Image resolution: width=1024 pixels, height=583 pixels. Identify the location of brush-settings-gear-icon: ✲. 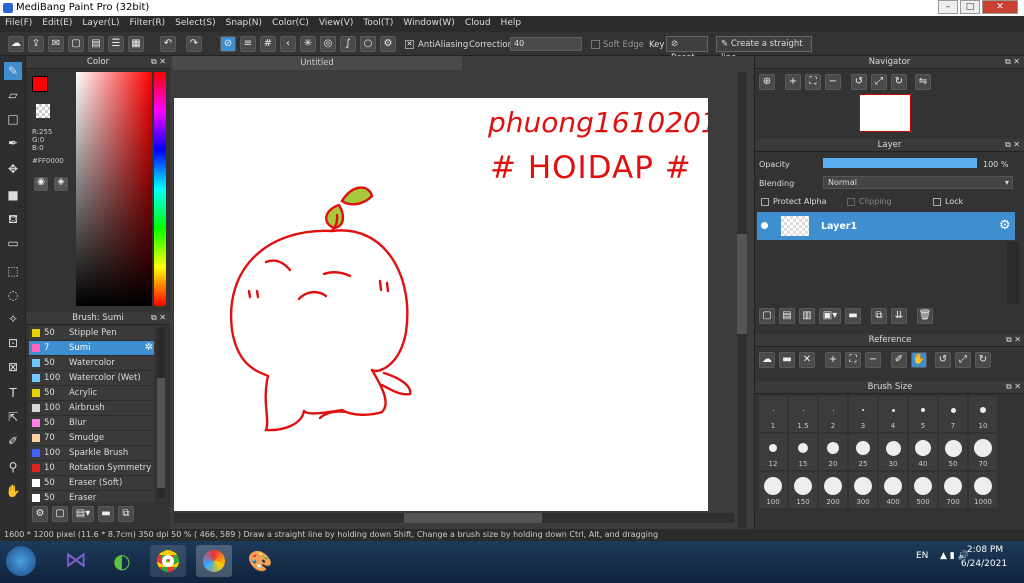
(149, 347).